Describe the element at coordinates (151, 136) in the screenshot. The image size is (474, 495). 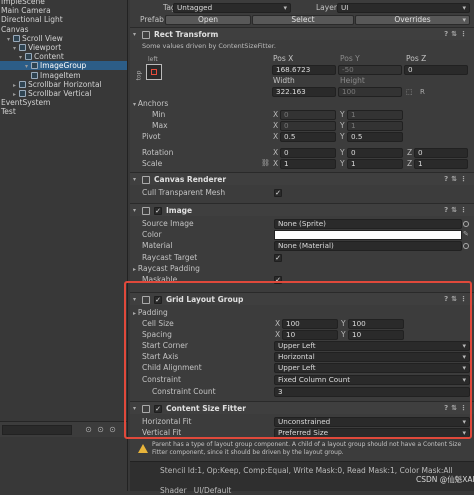
I see `pivot-label: Pivot` at that location.